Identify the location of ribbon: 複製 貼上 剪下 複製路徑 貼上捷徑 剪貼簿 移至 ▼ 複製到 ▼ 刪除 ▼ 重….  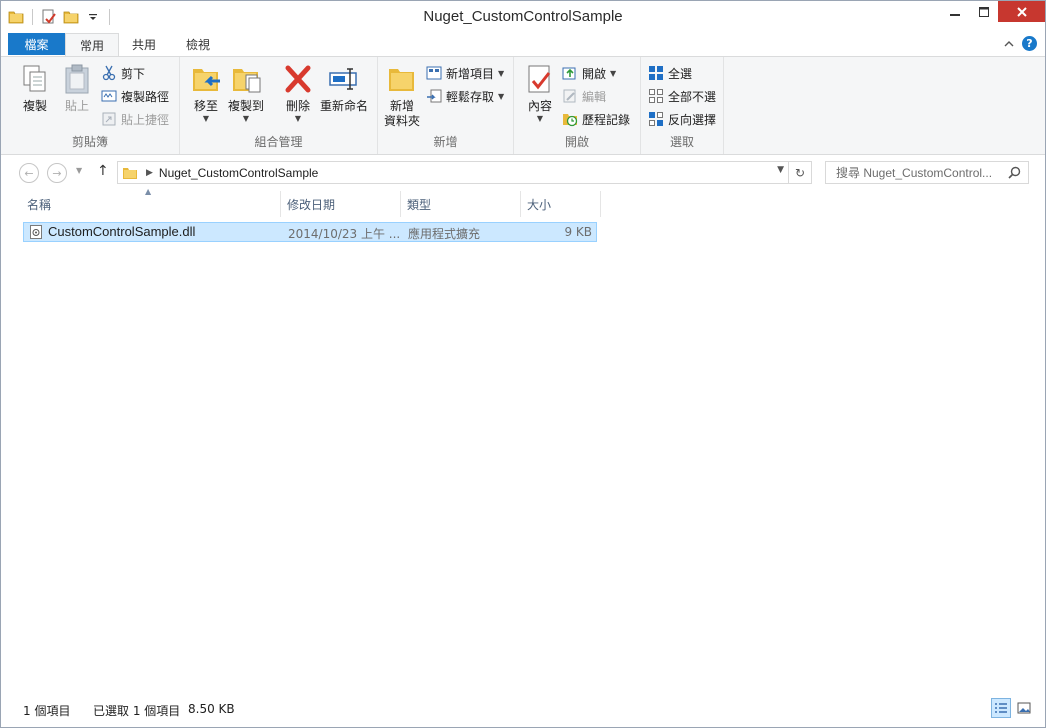
(523, 105).